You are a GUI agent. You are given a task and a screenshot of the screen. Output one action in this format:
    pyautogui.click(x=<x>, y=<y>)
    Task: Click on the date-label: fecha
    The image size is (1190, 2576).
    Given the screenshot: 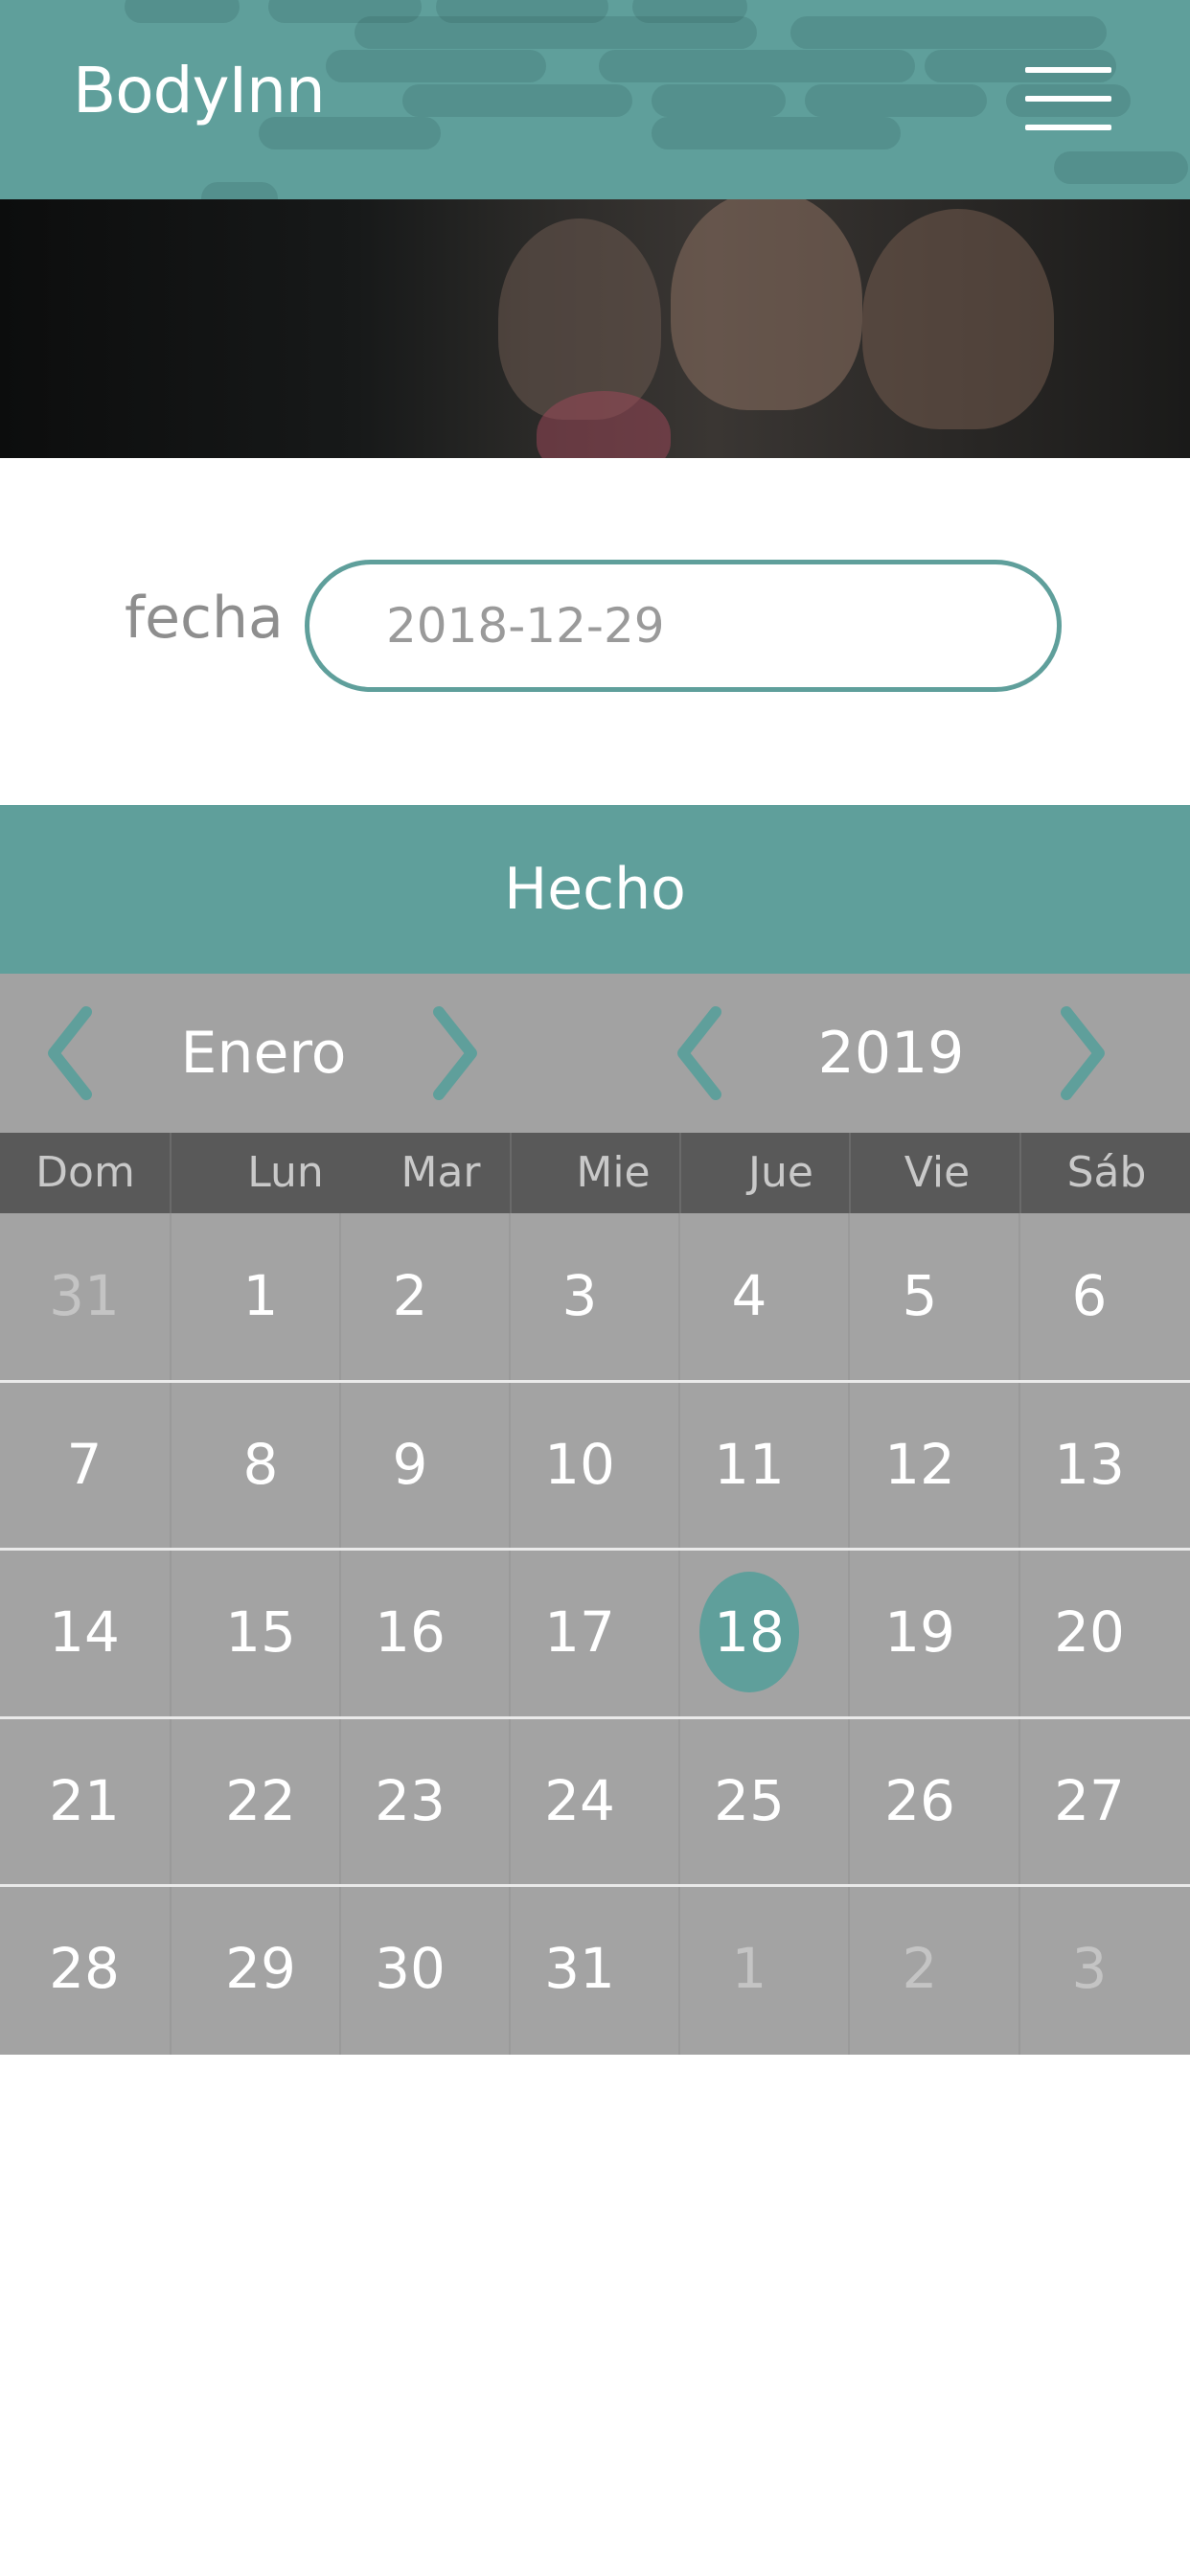 What is the action you would take?
    pyautogui.click(x=205, y=619)
    